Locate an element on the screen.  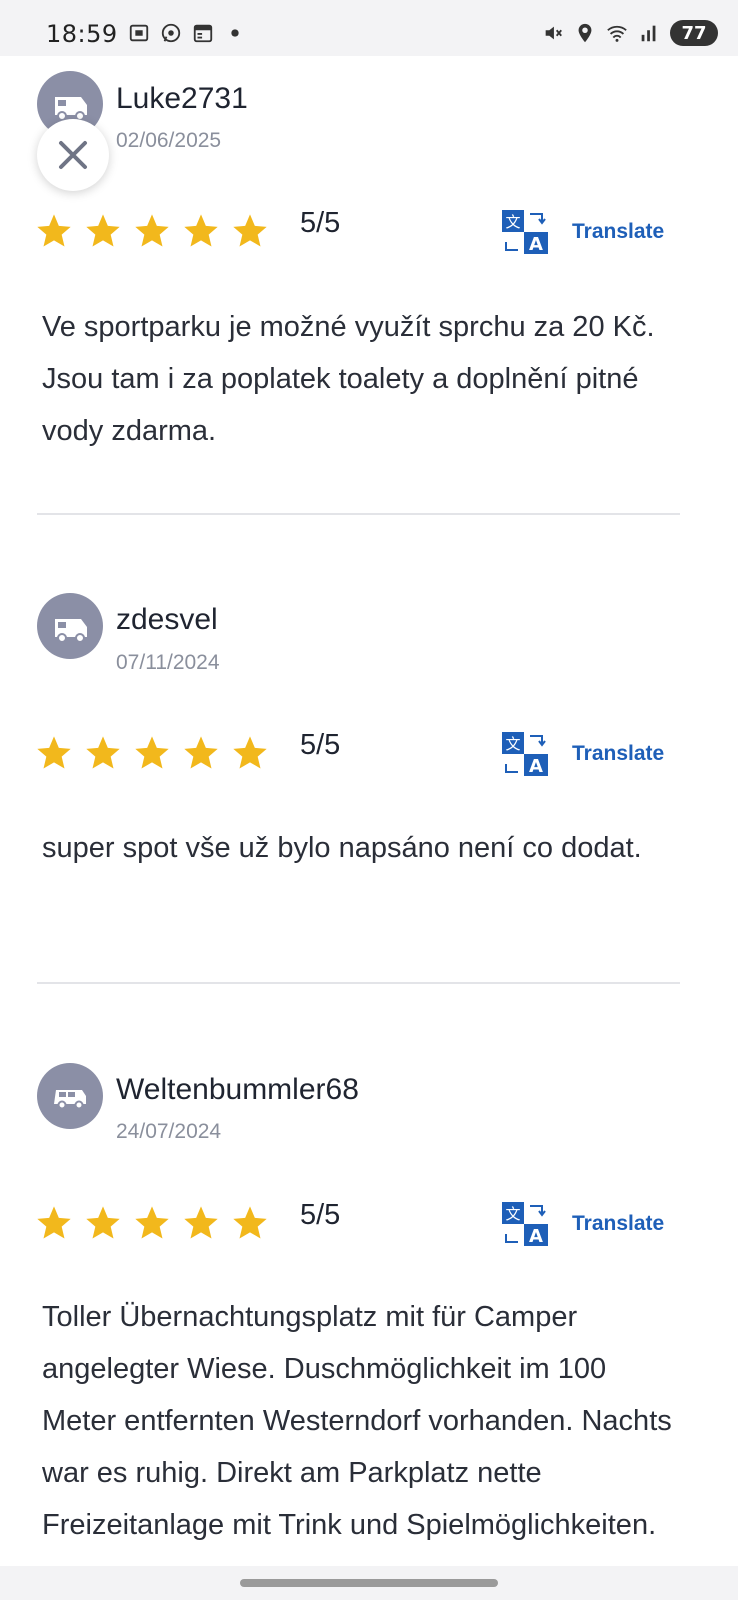
status-time: 18:59 is located at coordinates (82, 34).